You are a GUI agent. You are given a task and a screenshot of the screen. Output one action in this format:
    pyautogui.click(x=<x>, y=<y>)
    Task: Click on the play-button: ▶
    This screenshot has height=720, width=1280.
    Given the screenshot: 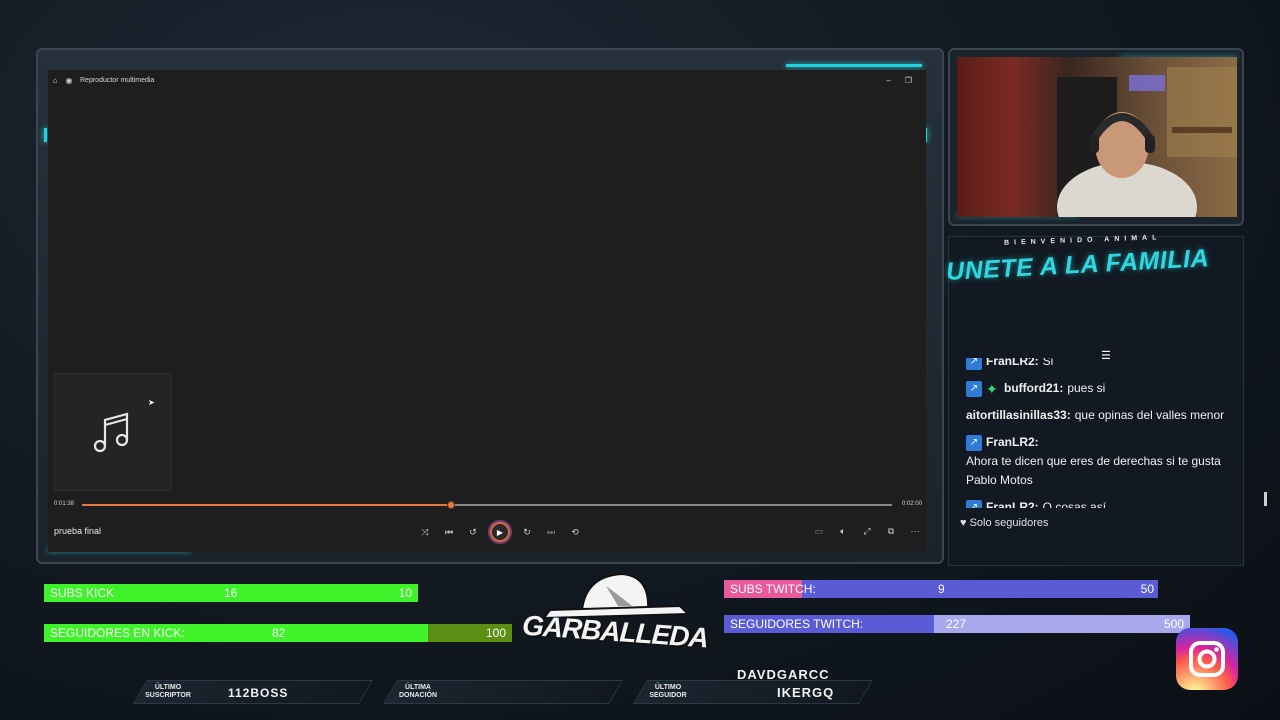 What is the action you would take?
    pyautogui.click(x=500, y=532)
    